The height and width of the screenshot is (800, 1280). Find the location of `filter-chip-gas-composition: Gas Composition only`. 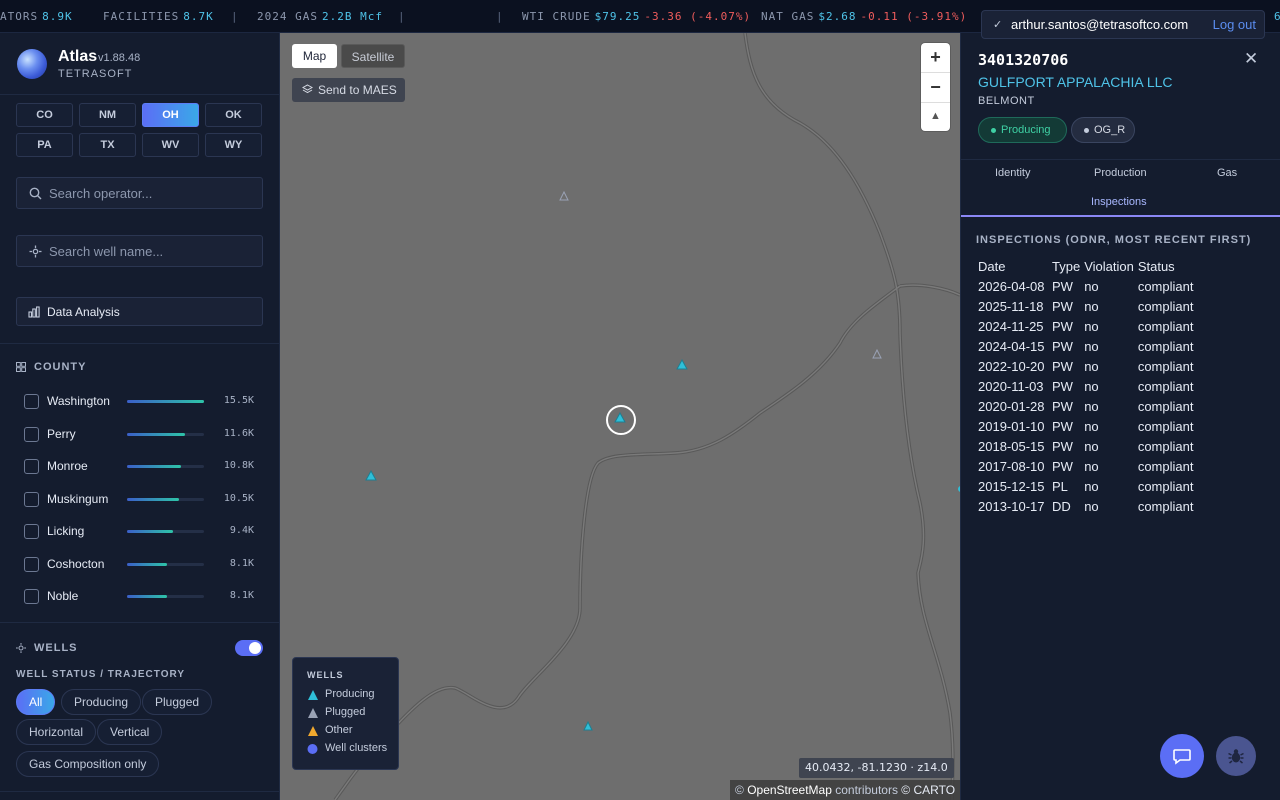

filter-chip-gas-composition: Gas Composition only is located at coordinates (88, 764).